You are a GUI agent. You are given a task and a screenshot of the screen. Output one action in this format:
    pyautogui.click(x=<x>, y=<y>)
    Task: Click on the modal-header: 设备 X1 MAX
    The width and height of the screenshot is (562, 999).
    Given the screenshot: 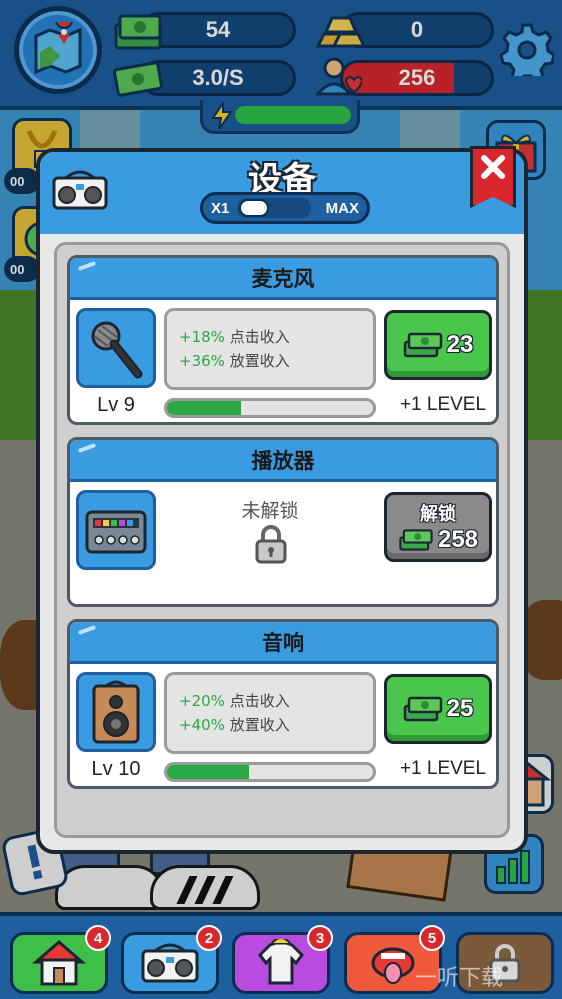 What is the action you would take?
    pyautogui.click(x=282, y=193)
    